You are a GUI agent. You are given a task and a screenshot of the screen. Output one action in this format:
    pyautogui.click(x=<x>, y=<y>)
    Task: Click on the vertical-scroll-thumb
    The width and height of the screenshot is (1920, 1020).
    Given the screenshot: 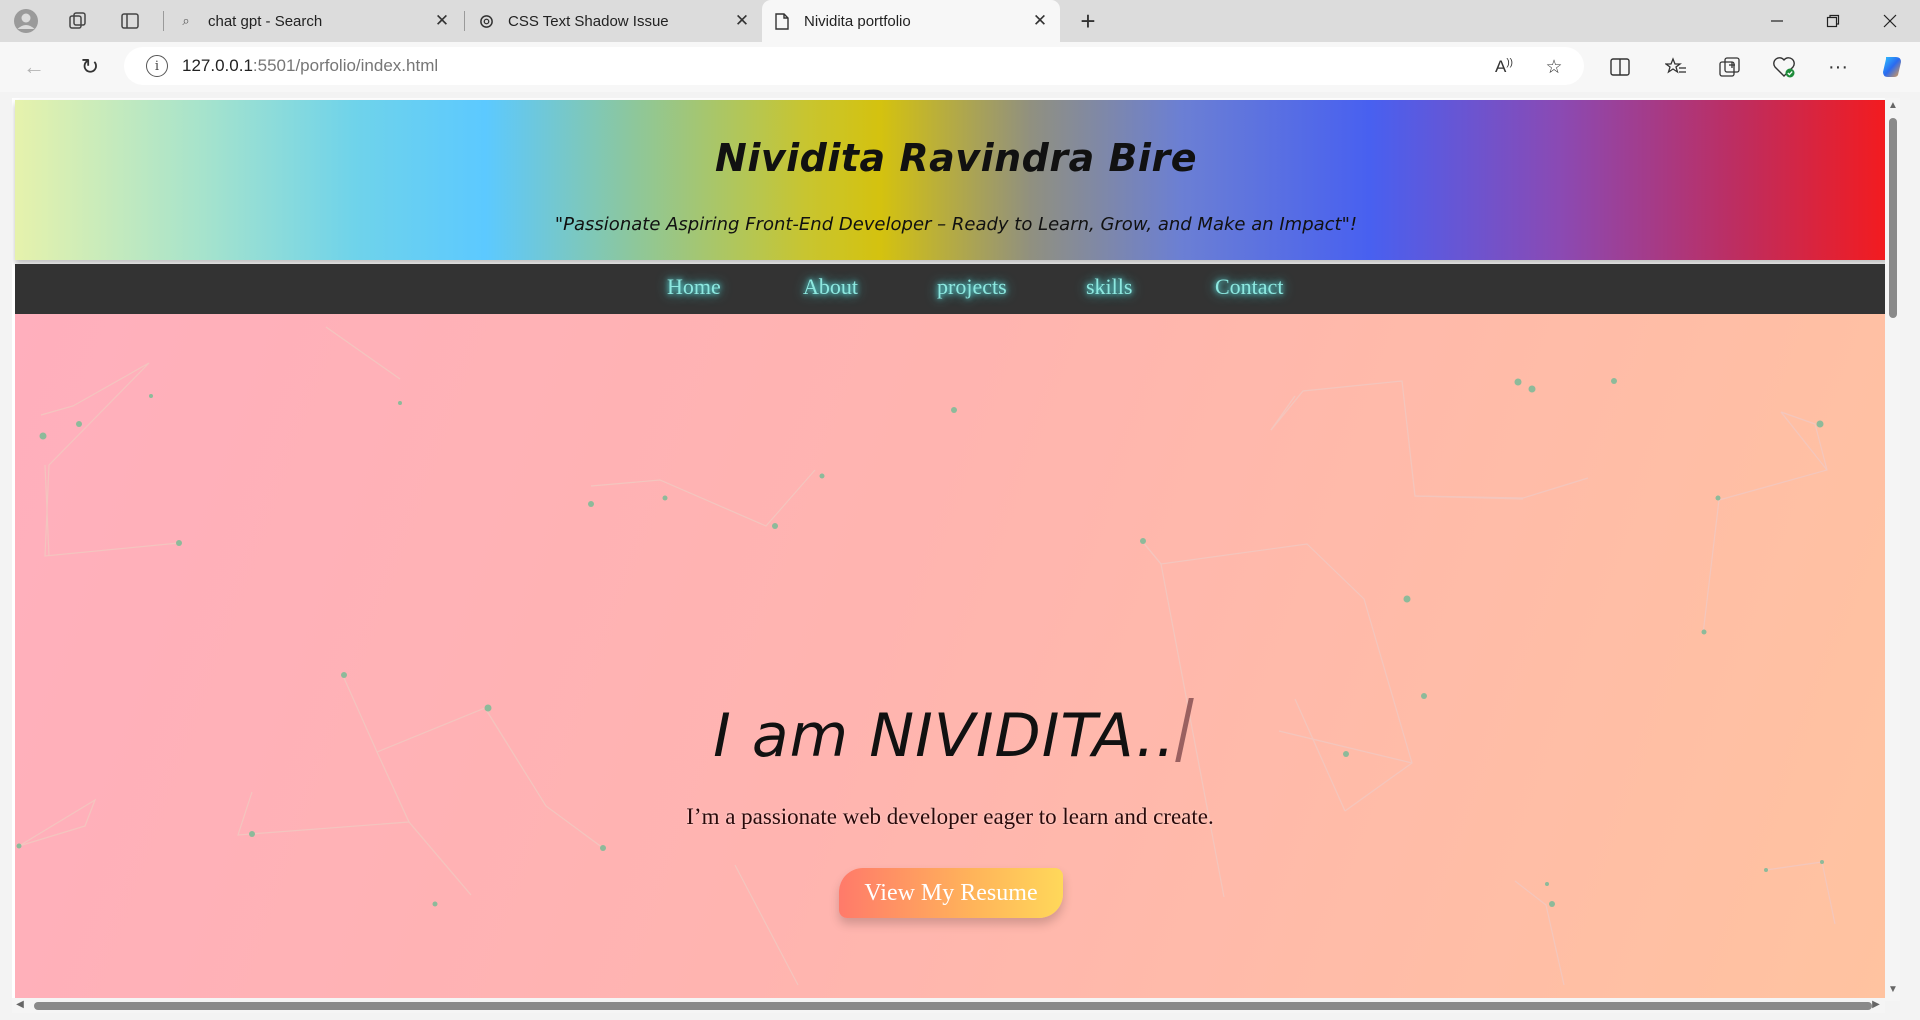 What is the action you would take?
    pyautogui.click(x=1893, y=218)
    